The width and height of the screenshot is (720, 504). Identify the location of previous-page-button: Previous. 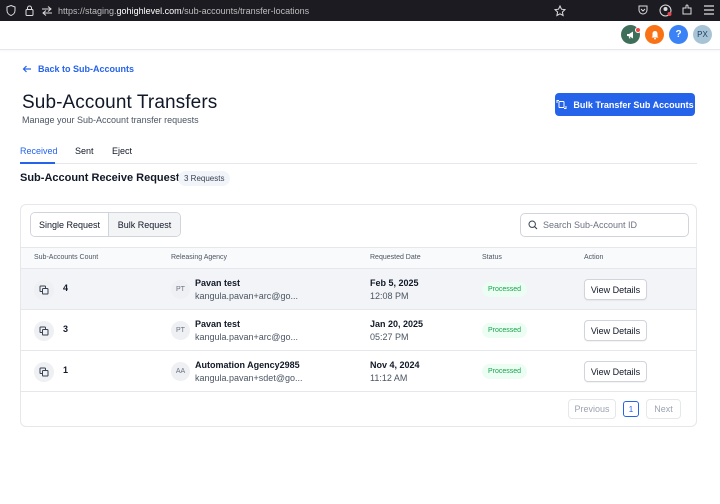
(592, 409).